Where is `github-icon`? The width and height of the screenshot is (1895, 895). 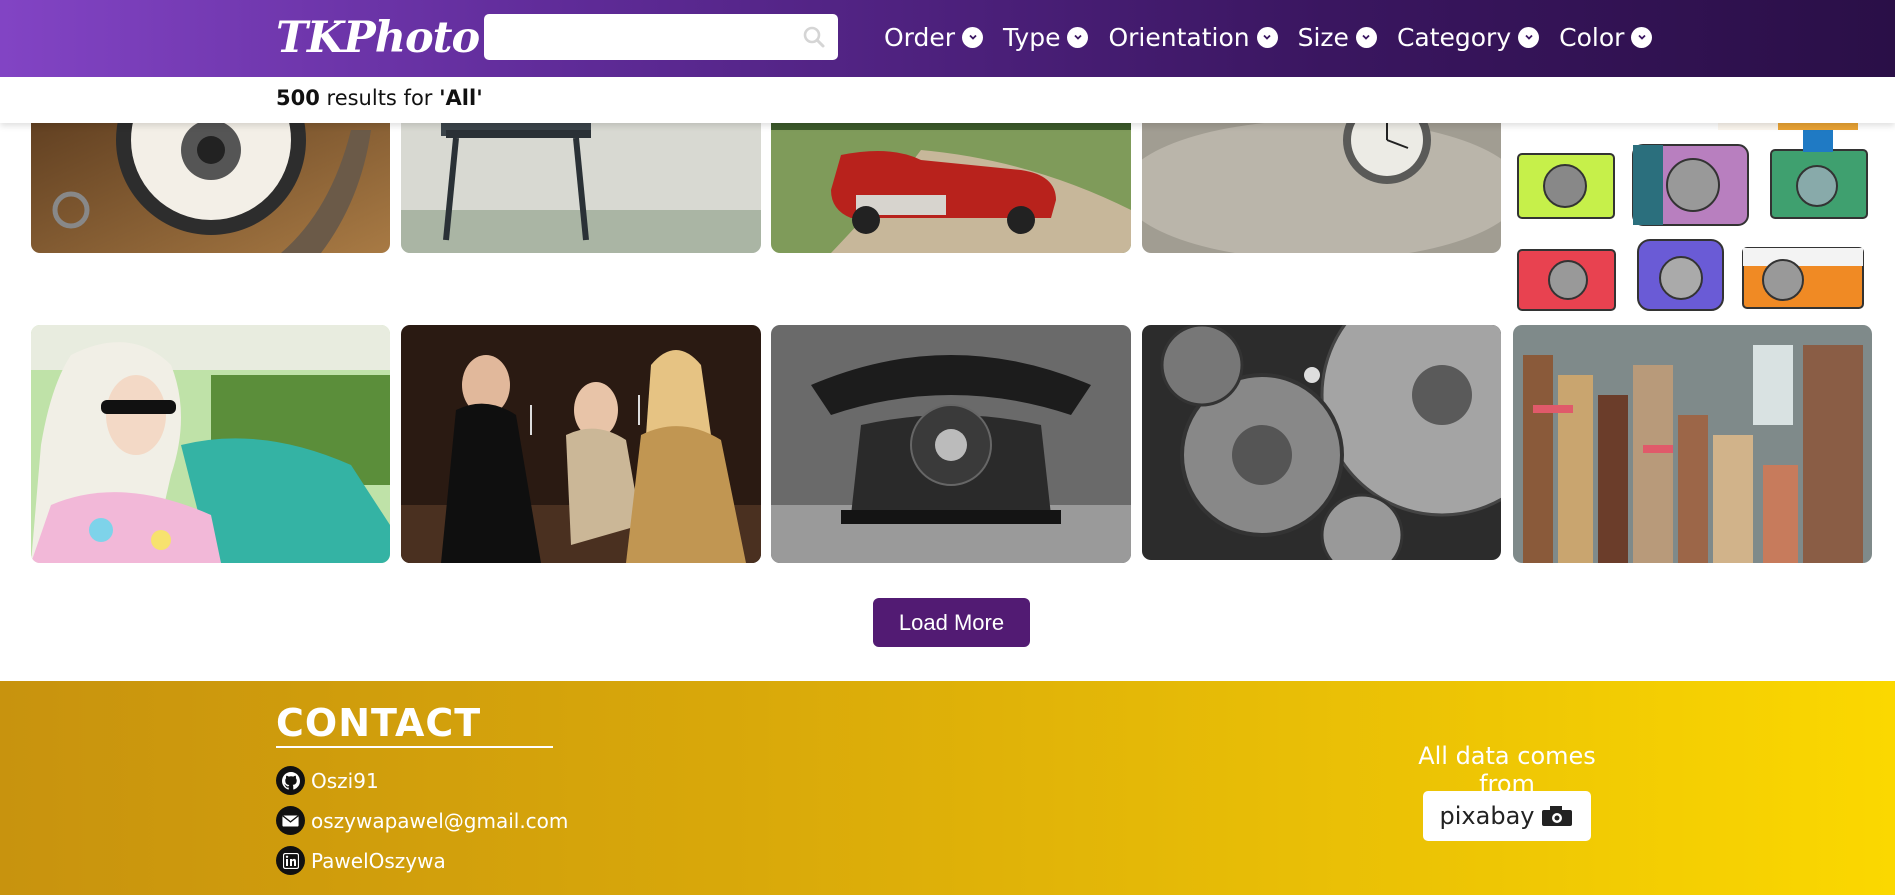
github-icon is located at coordinates (290, 780).